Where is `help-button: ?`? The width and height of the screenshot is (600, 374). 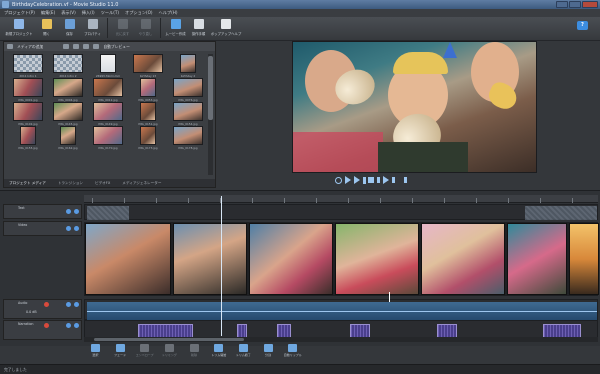 help-button: ? is located at coordinates (582, 25).